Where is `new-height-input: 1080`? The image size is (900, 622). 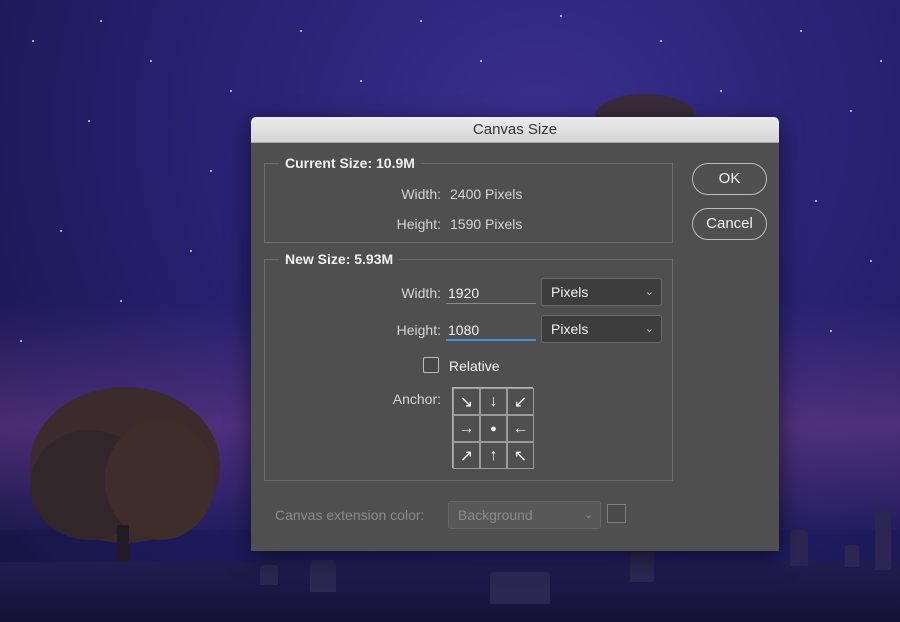
new-height-input: 1080 is located at coordinates (491, 330).